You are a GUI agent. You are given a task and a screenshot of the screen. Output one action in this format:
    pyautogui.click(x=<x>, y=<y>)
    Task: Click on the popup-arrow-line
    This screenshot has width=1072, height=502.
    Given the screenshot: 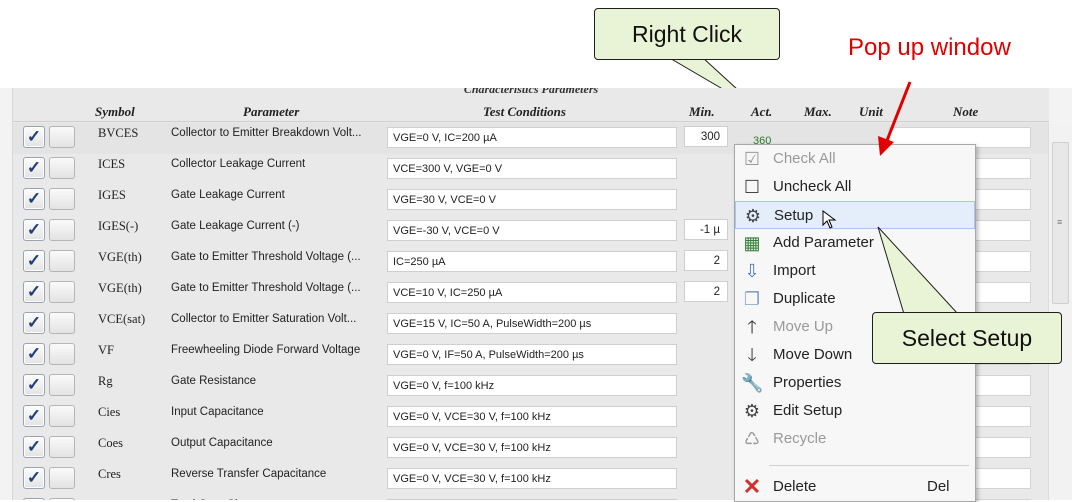 What is the action you would take?
    pyautogui.click(x=898, y=112)
    